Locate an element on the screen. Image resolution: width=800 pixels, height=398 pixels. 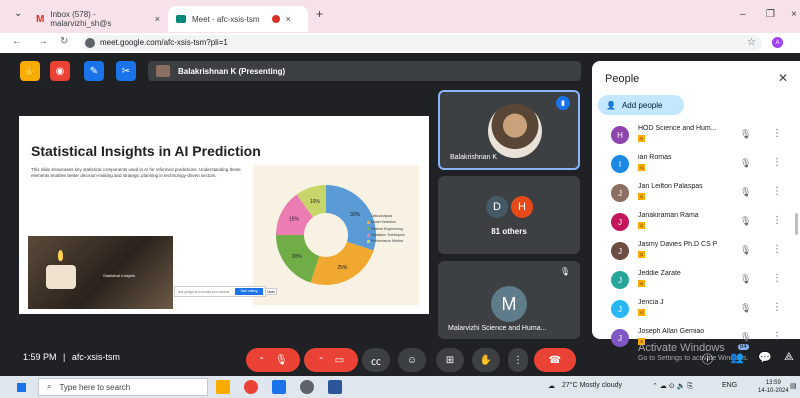
taskbar-search-input: ⌕ Type here to search is located at coordinates (123, 387).